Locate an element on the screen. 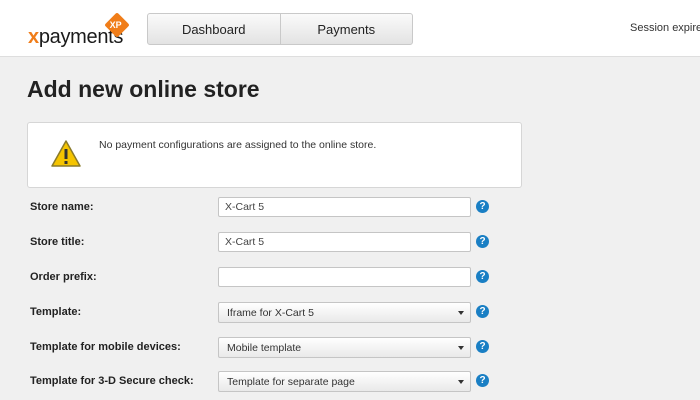  warning-icon is located at coordinates (66, 153).